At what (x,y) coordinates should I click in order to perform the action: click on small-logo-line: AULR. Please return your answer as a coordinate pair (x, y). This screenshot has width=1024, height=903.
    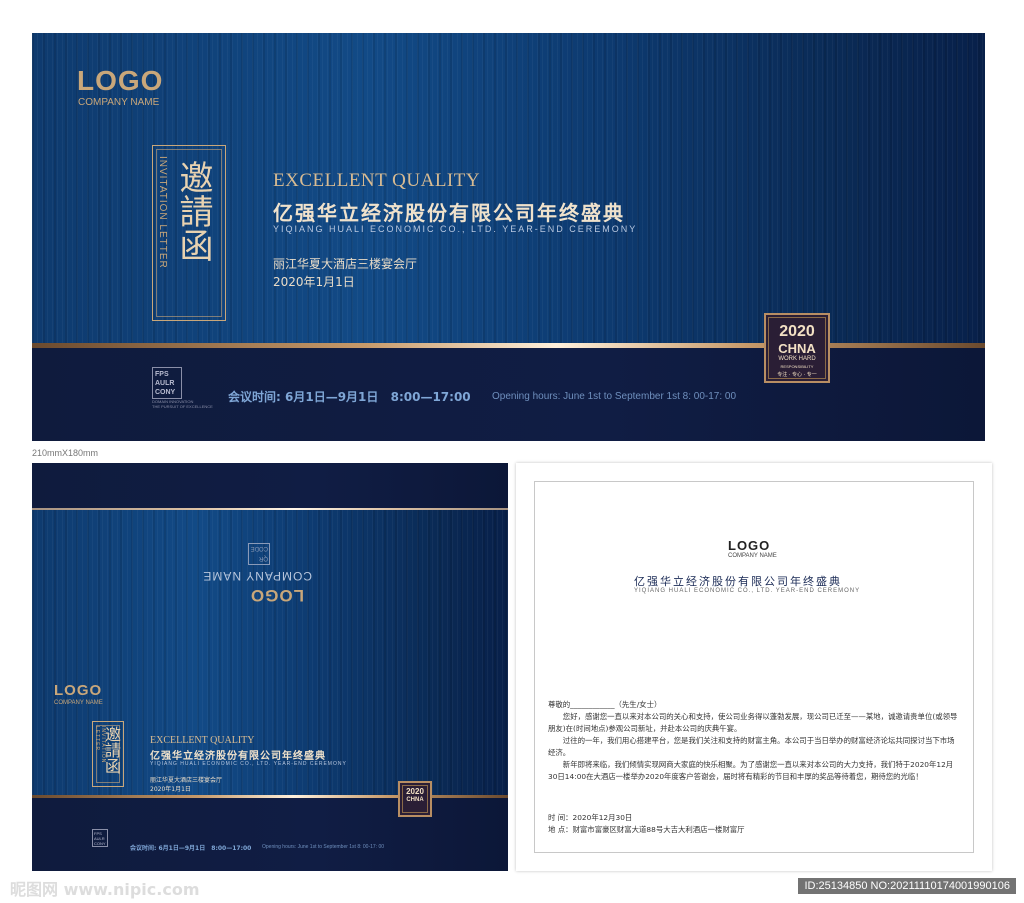
    Looking at the image, I should click on (165, 383).